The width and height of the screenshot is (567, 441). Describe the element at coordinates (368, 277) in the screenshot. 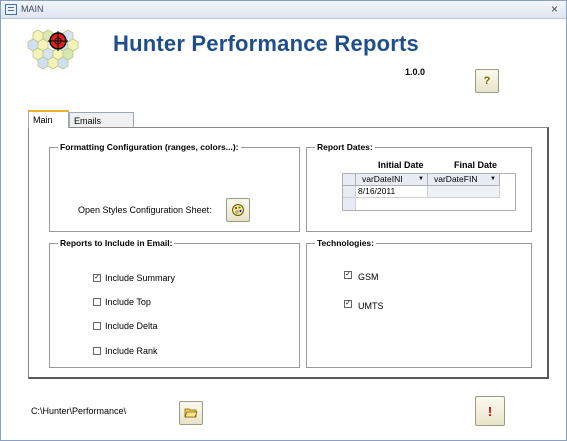

I see `gsm-label: GSM` at that location.